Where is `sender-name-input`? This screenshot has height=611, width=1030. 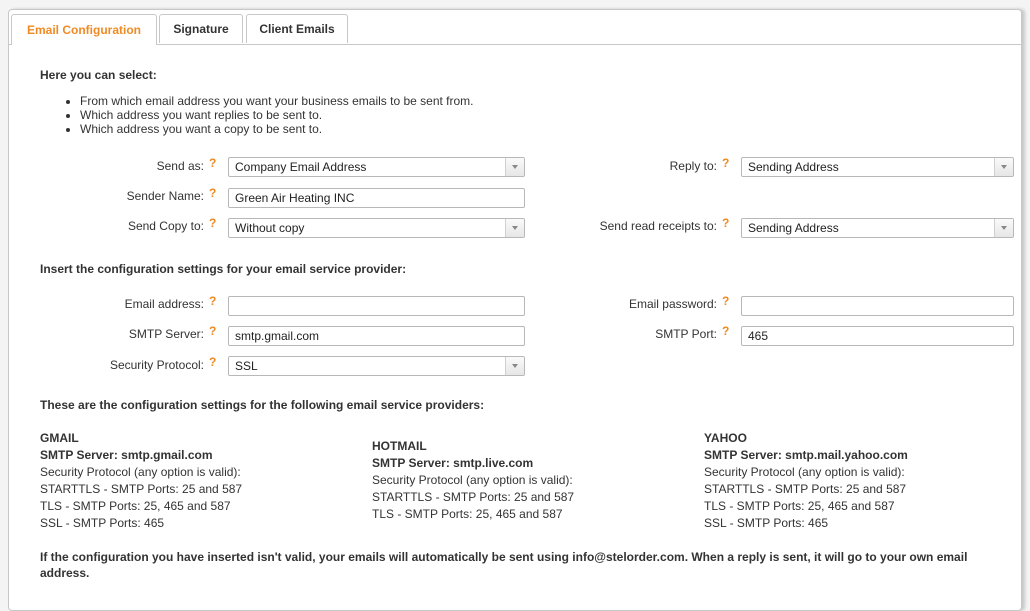
sender-name-input is located at coordinates (376, 198).